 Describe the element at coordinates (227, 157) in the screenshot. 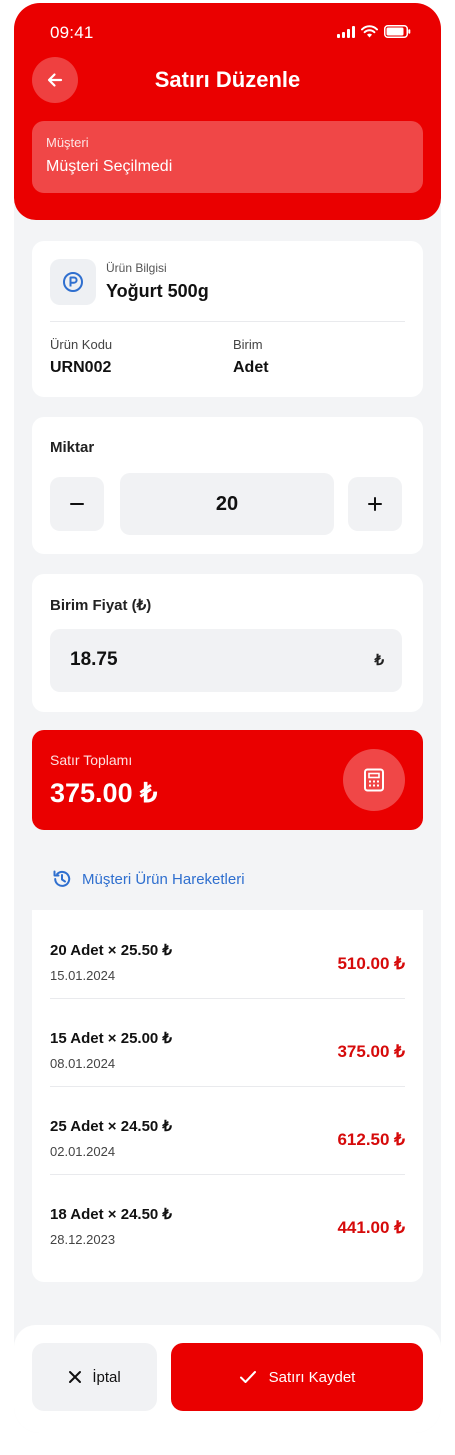

I see `customer-selector: Müşteri Müşteri Seçilmedi` at that location.